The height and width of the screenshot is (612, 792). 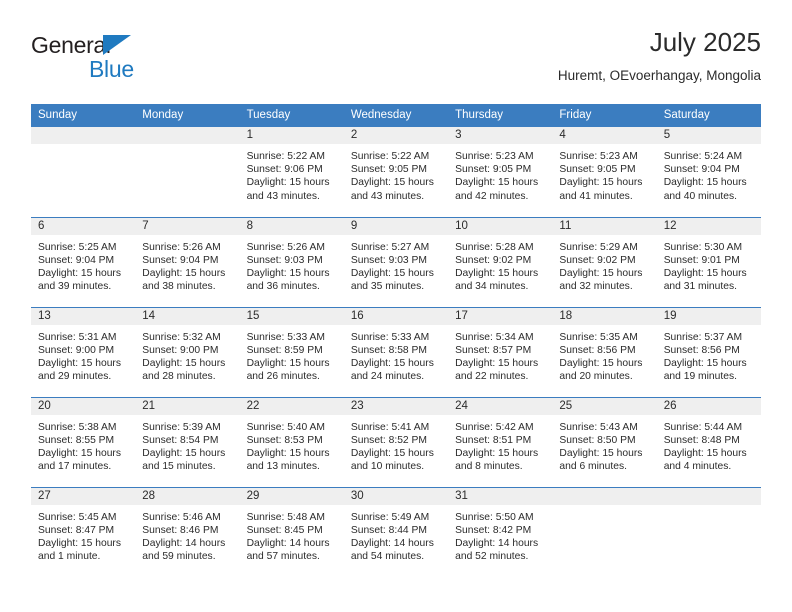 I want to click on daylight-text: Daylight: 15 hours and 22 minutes., so click(x=497, y=370).